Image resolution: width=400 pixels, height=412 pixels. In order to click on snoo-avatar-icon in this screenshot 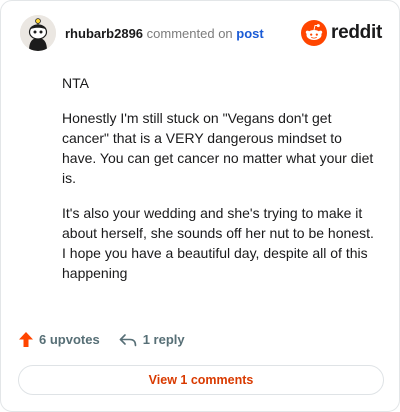, I will do `click(38, 33)`.